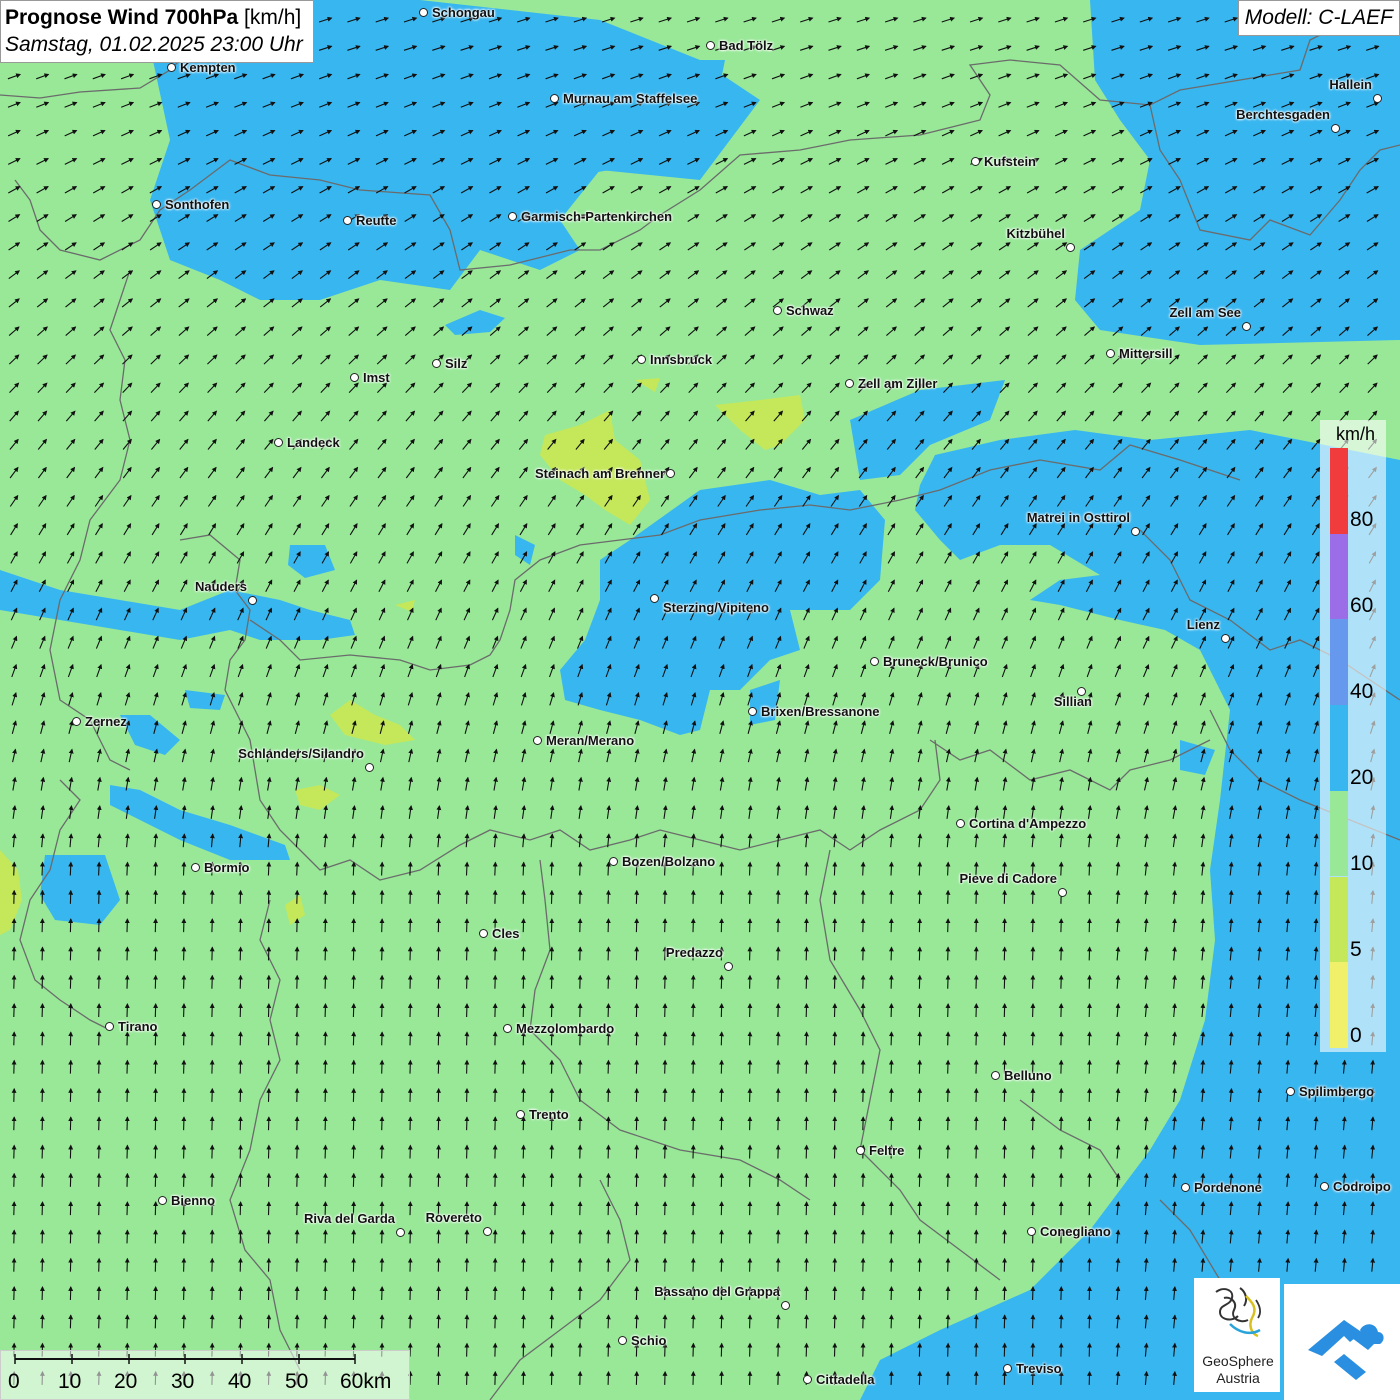 Image resolution: width=1400 pixels, height=1400 pixels. What do you see at coordinates (1146, 353) in the screenshot?
I see `city-label: Mittersill` at bounding box center [1146, 353].